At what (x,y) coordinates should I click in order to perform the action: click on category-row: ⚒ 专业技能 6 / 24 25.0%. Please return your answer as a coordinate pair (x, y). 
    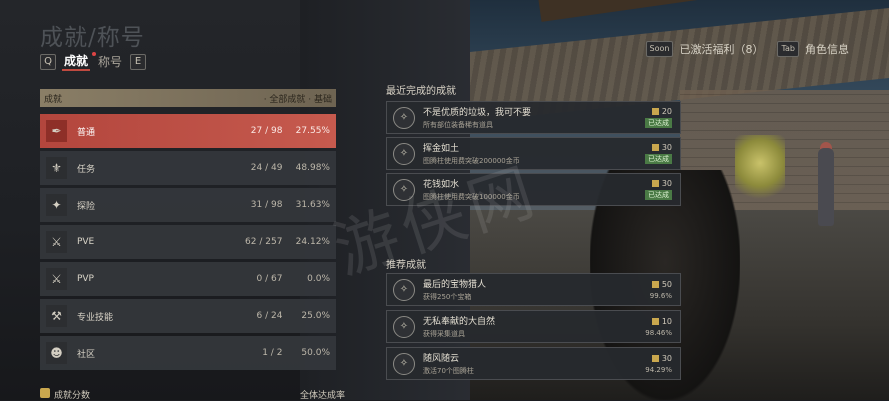
    Looking at the image, I should click on (188, 316).